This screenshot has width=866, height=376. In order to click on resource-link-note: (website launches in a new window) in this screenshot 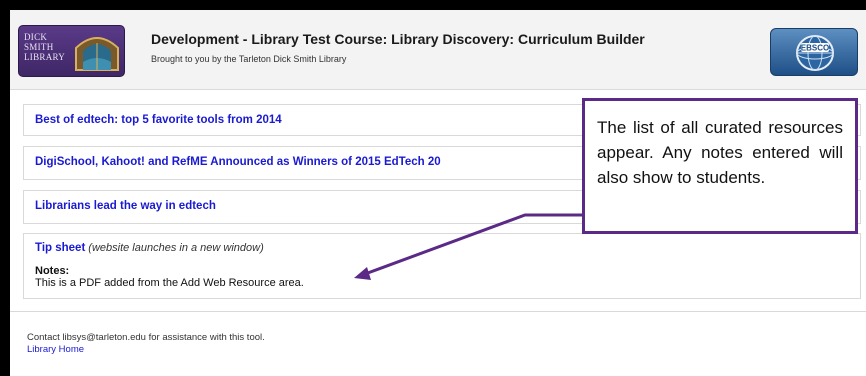, I will do `click(176, 248)`.